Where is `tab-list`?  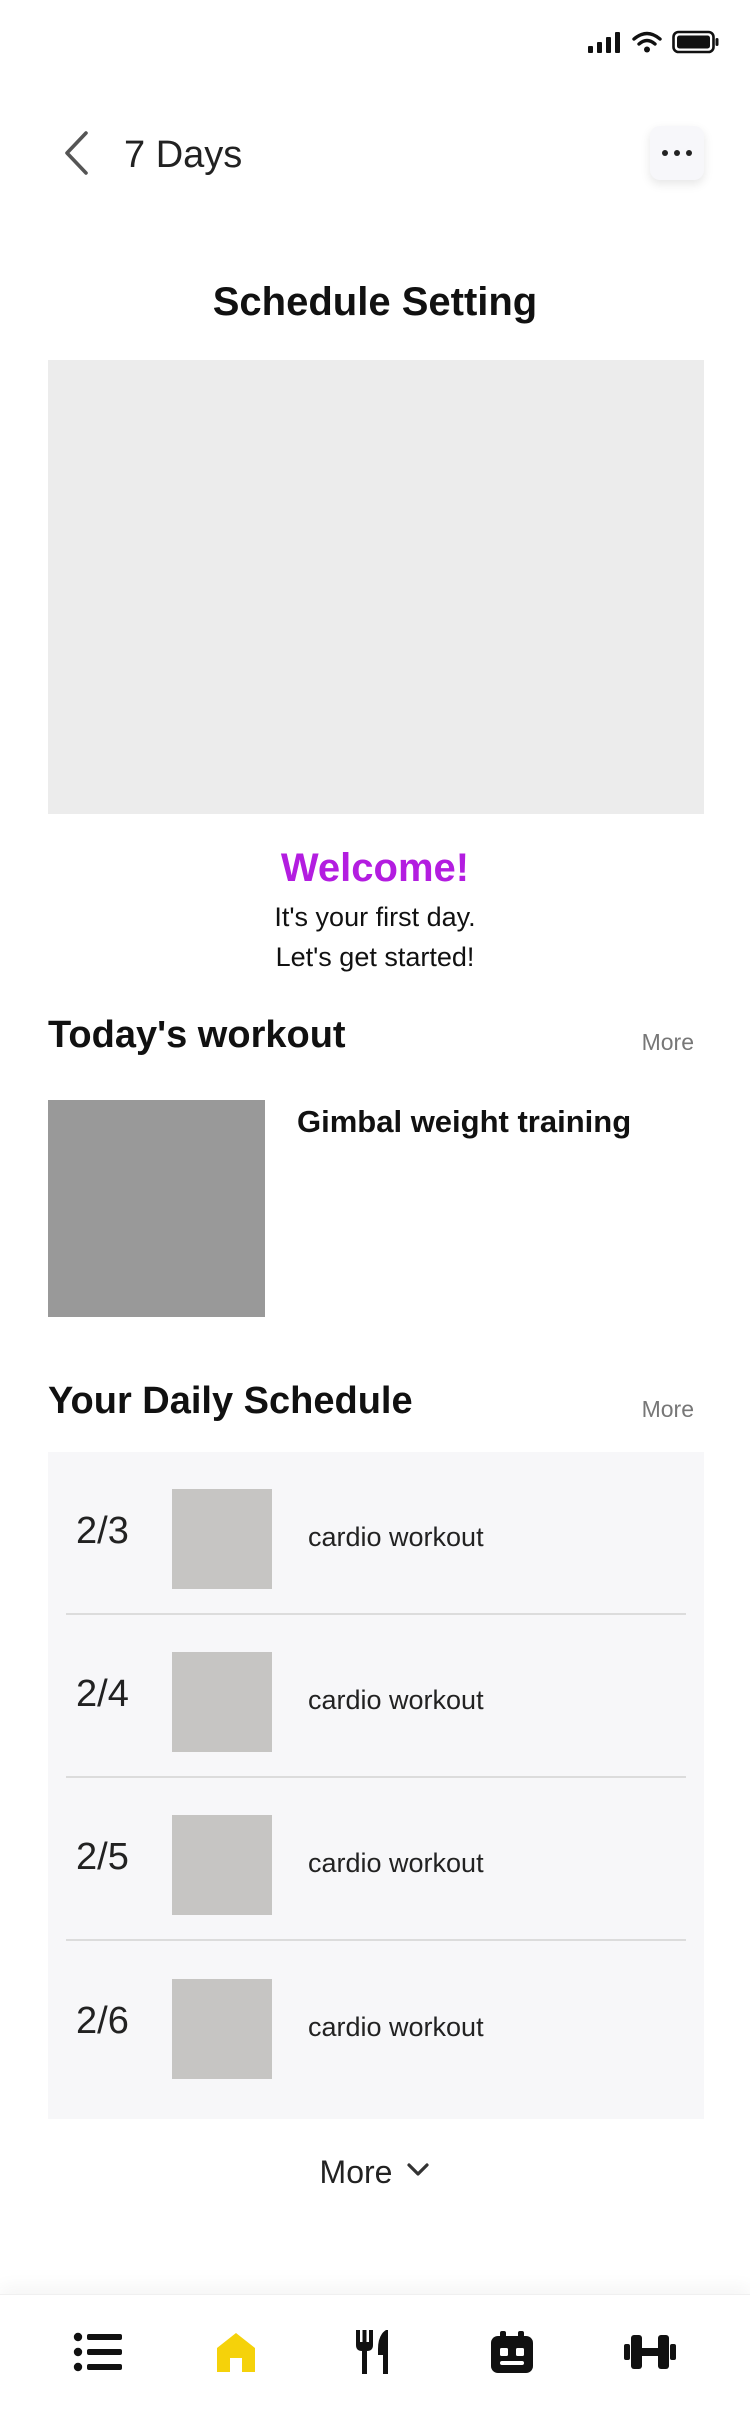 tab-list is located at coordinates (98, 2354).